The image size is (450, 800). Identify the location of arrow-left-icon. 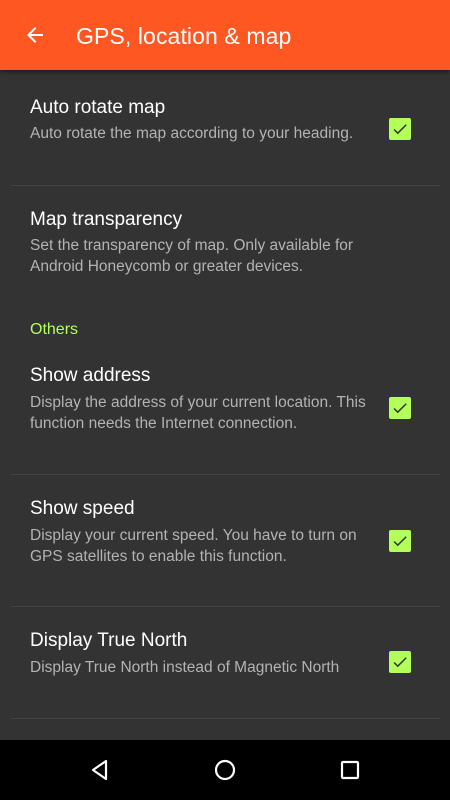
(35, 35).